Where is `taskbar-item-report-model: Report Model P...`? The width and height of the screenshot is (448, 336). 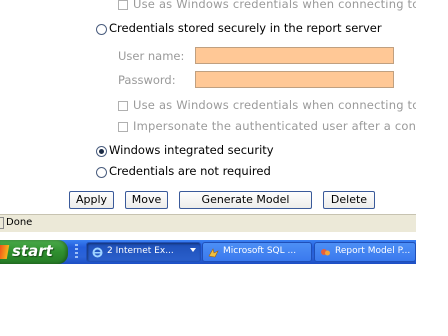
taskbar-item-report-model: Report Model P... is located at coordinates (365, 252).